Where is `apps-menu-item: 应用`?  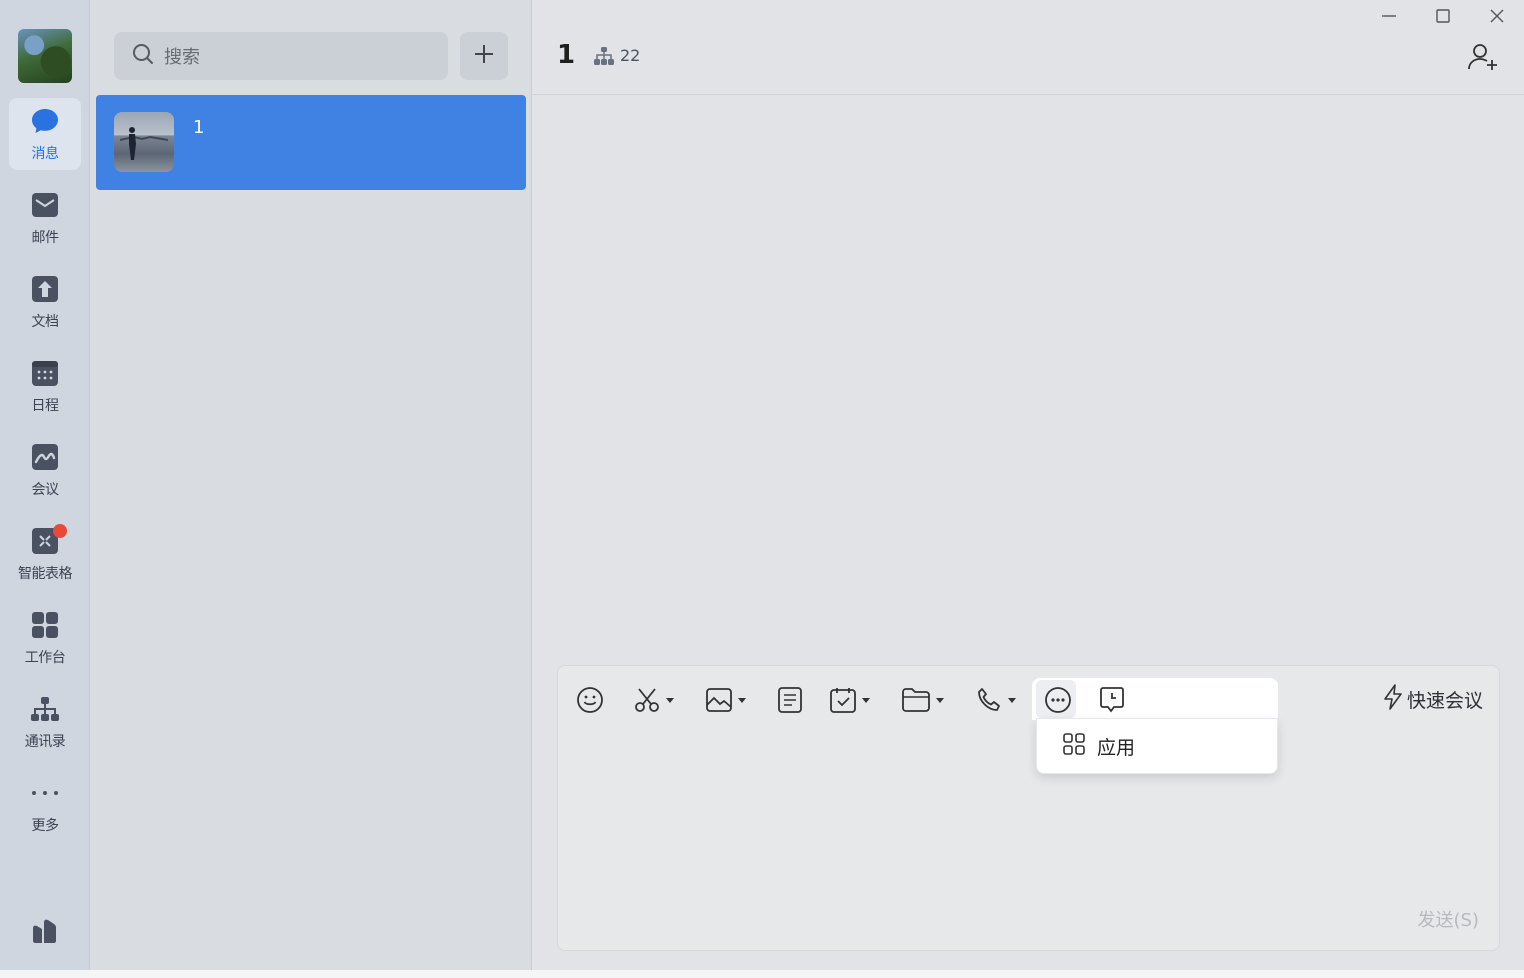
apps-menu-item: 应用 is located at coordinates (1157, 746).